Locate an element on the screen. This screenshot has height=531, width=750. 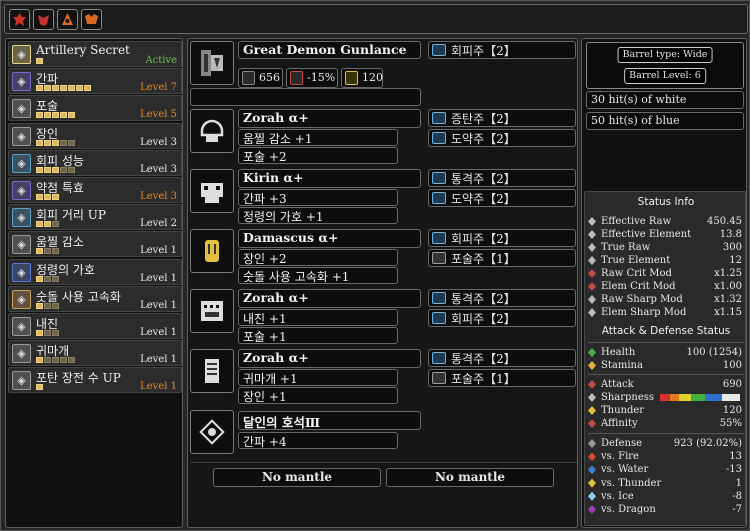
armor-name: Kirin α+ is located at coordinates (329, 178).